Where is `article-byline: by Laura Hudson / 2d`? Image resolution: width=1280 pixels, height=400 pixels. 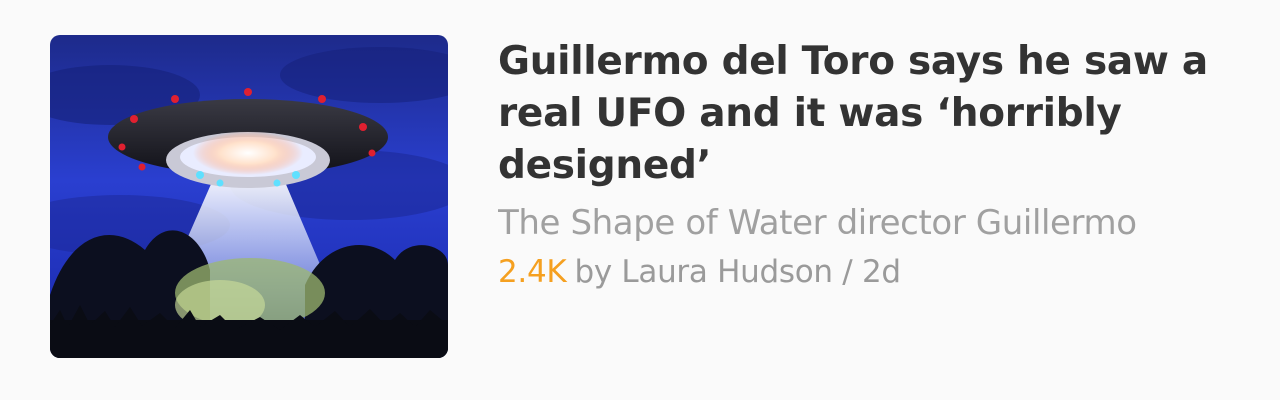 article-byline: by Laura Hudson / 2d is located at coordinates (737, 272).